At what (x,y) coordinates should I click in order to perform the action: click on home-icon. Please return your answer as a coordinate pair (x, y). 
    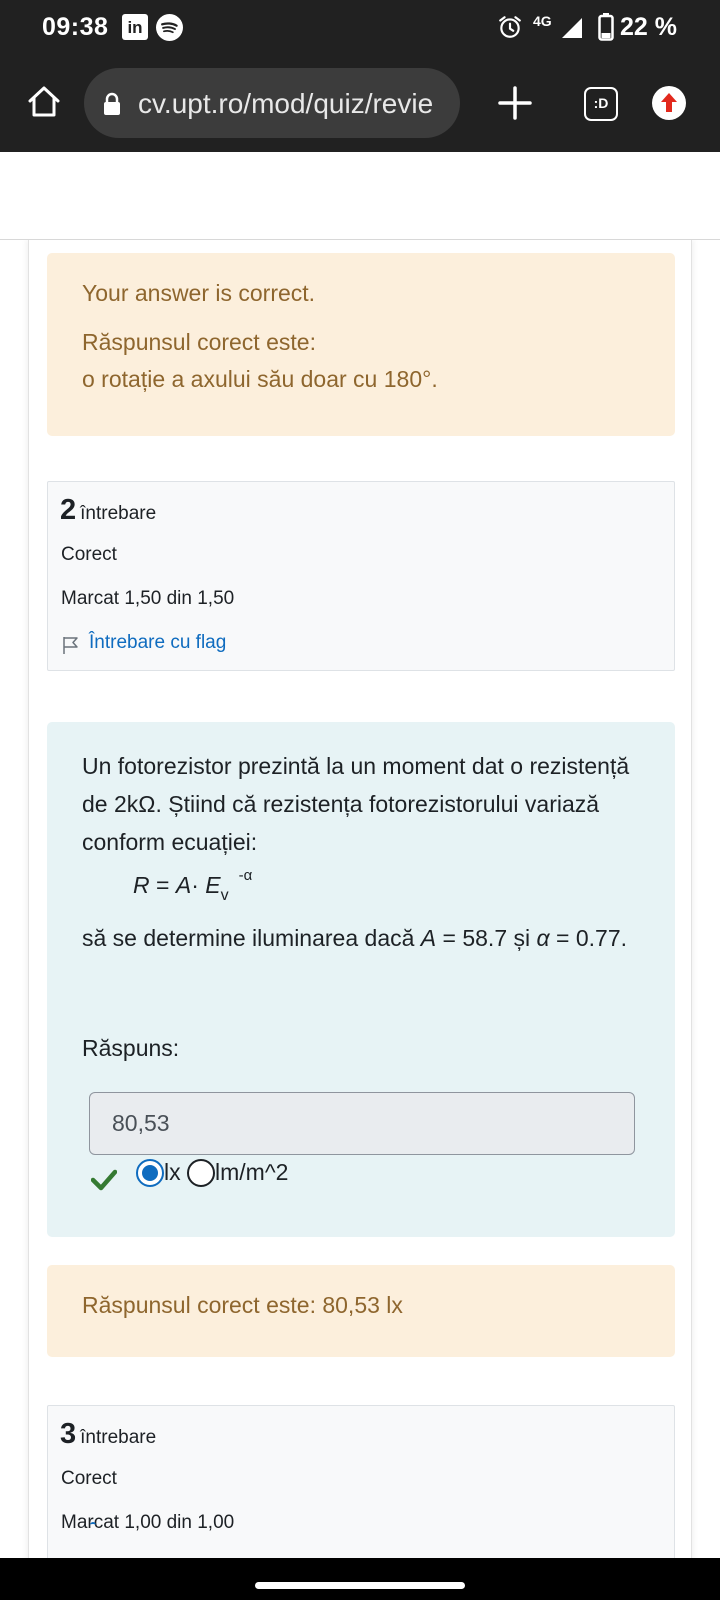
    Looking at the image, I should click on (44, 102).